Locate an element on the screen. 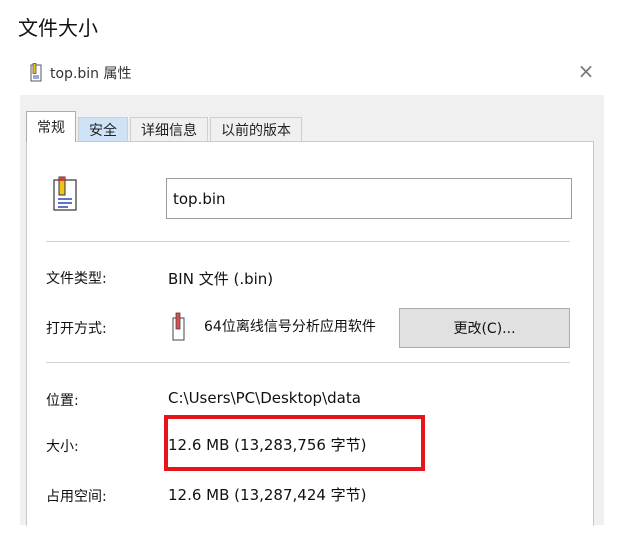 The height and width of the screenshot is (545, 625). tab-previous-versions: 以前的版本 is located at coordinates (256, 129).